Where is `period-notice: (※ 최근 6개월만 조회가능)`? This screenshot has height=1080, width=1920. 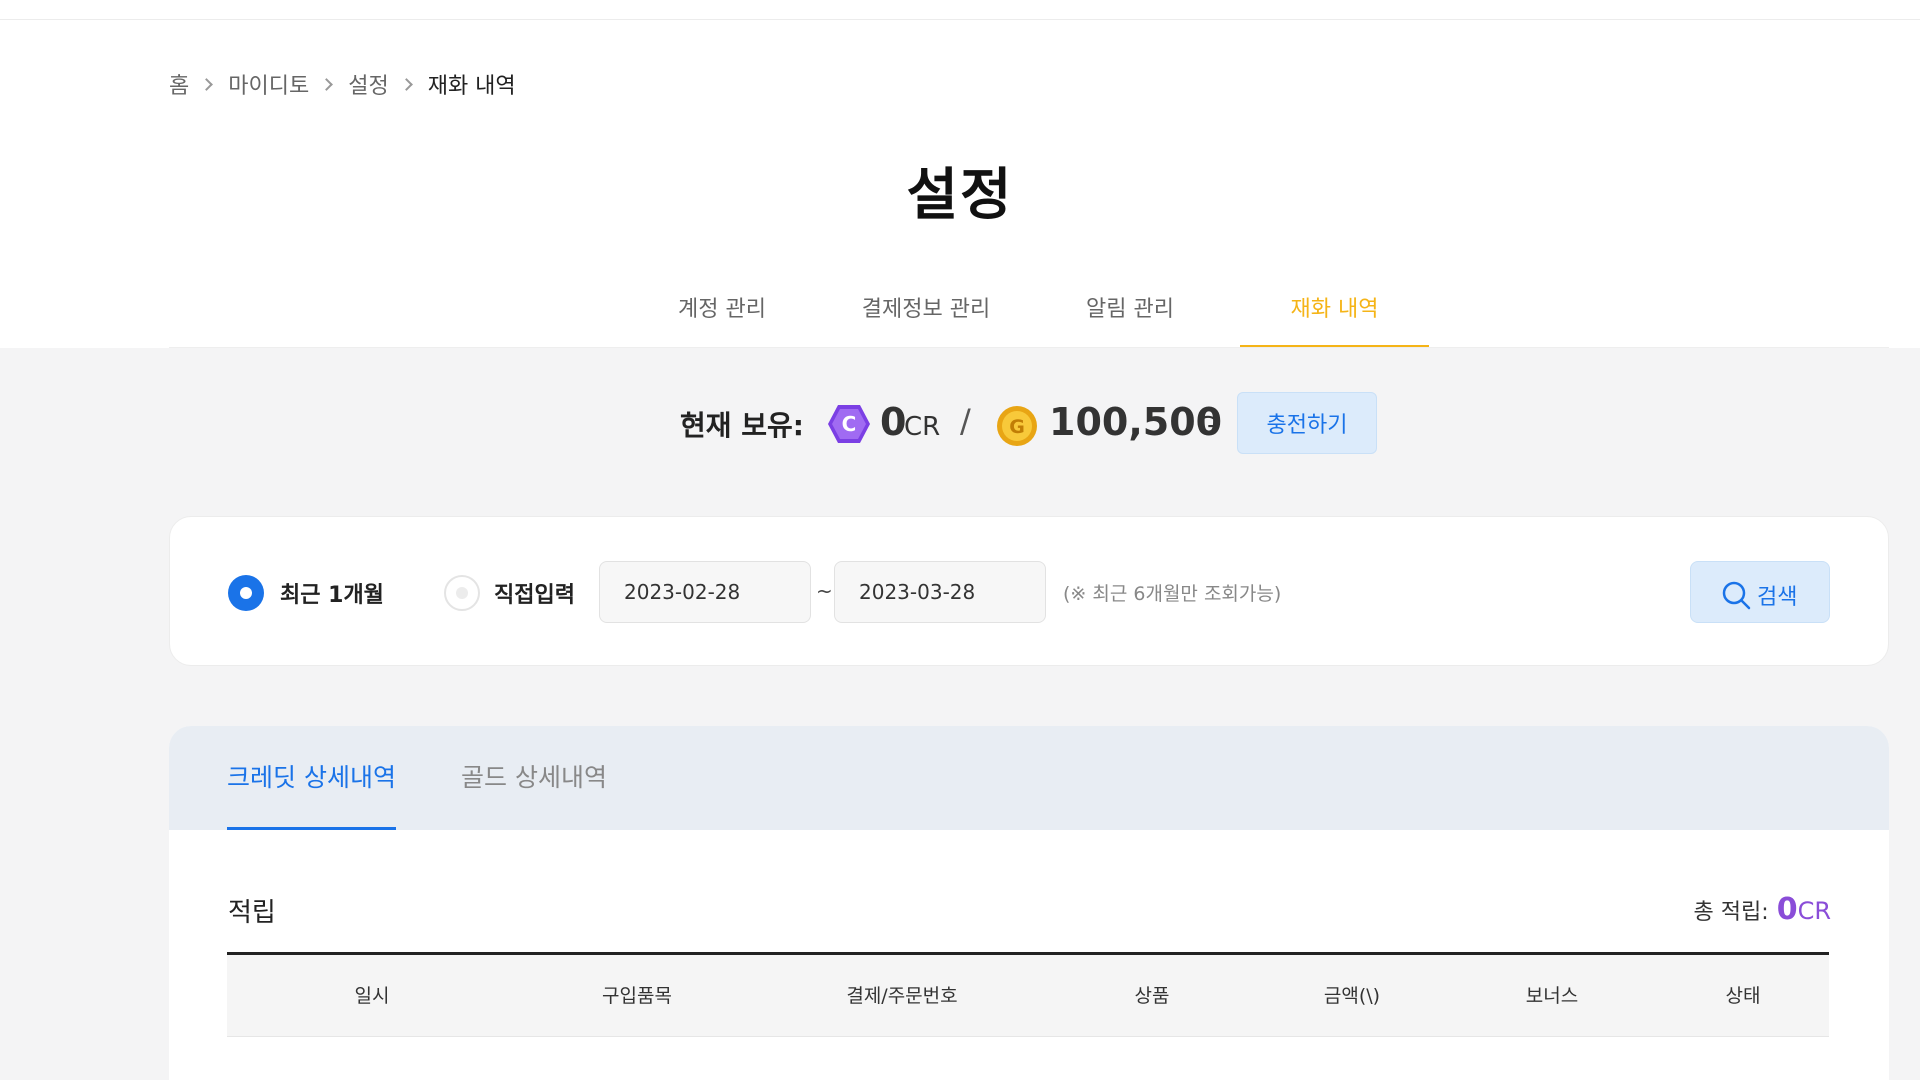 period-notice: (※ 최근 6개월만 조회가능) is located at coordinates (1172, 594).